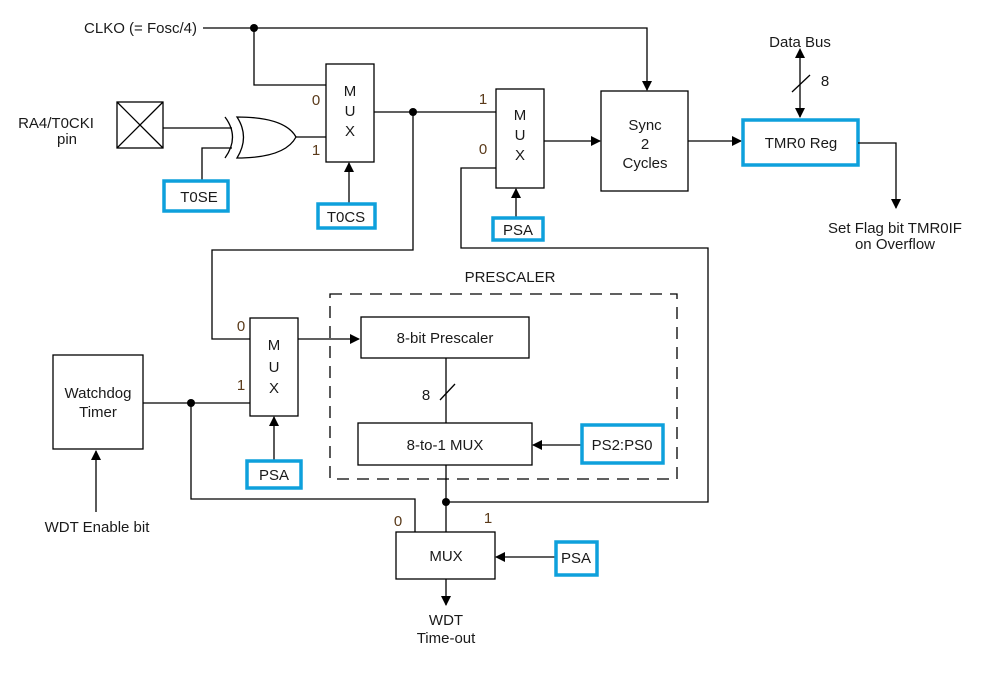 The width and height of the screenshot is (995, 691). What do you see at coordinates (800, 42) in the screenshot?
I see `data-bus-label: Data Bus` at bounding box center [800, 42].